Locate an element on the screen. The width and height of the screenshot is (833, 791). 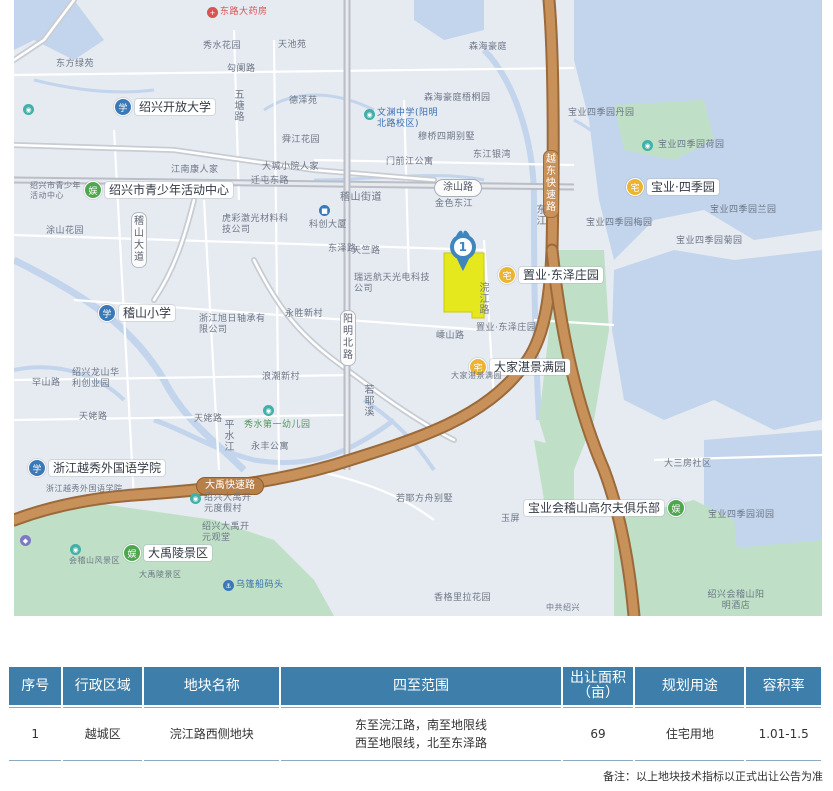
poi-jishan-primary-school: 学 稽山小学 is located at coordinates (137, 313).